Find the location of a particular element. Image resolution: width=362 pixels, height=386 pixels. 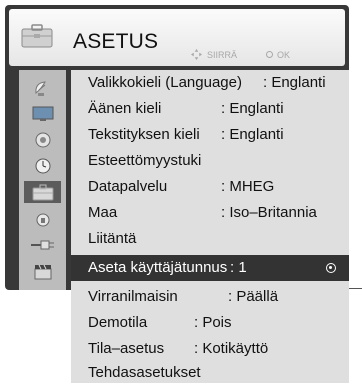

row-label: Datapalvelu is located at coordinates (128, 186).